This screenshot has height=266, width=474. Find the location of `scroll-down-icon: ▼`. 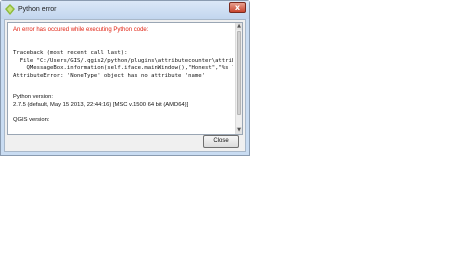

scroll-down-icon: ▼ is located at coordinates (239, 130).